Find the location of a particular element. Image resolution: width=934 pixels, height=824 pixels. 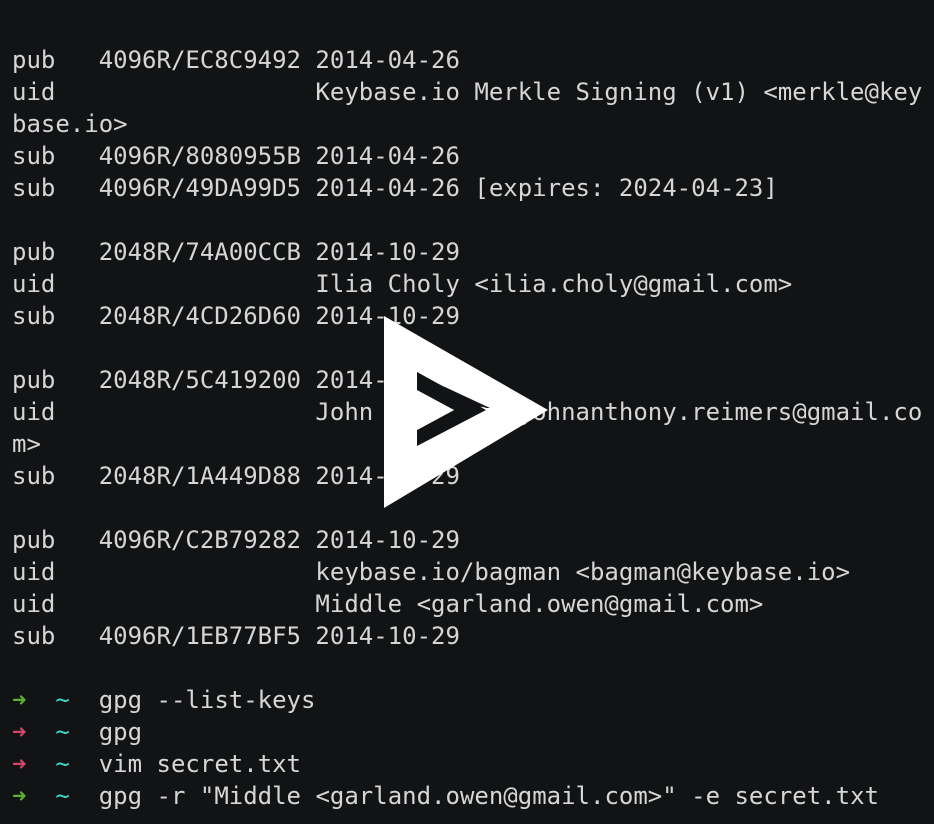

play-icon is located at coordinates (466, 412).